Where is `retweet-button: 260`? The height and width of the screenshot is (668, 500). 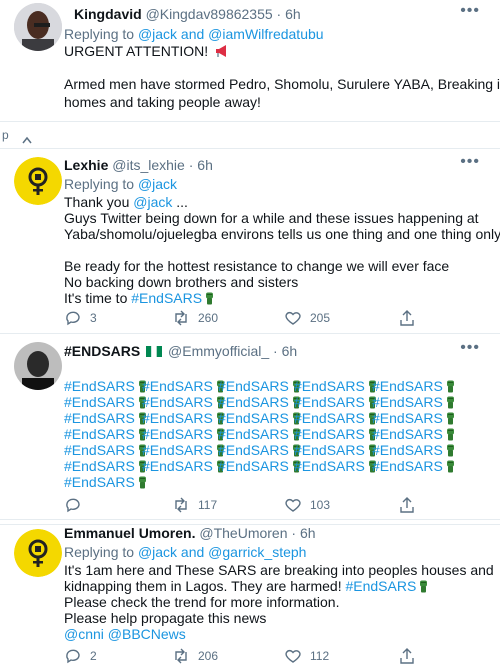
retweet-button: 260 is located at coordinates (195, 318).